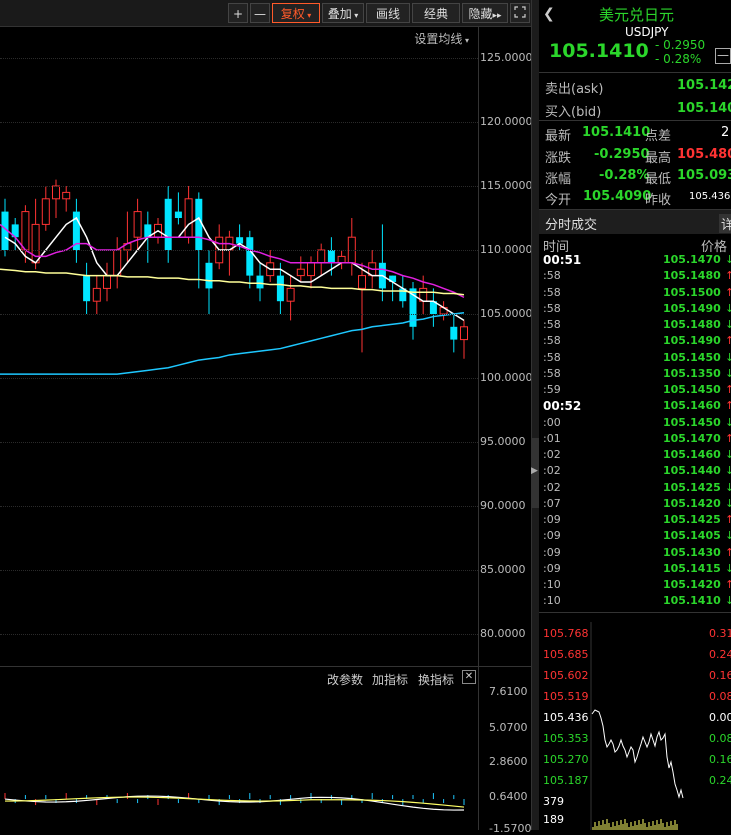 This screenshot has height=835, width=731. What do you see at coordinates (436, 13) in the screenshot?
I see `jingdian-button: 经典` at bounding box center [436, 13].